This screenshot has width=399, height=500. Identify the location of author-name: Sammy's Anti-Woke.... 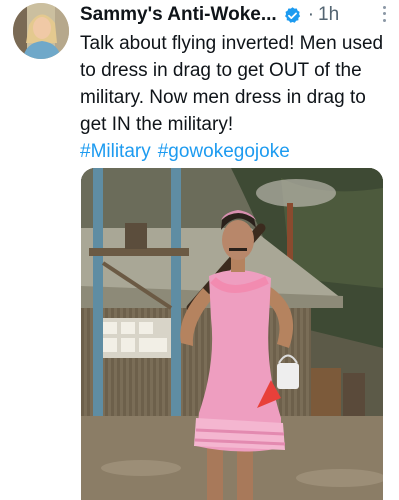
(178, 15).